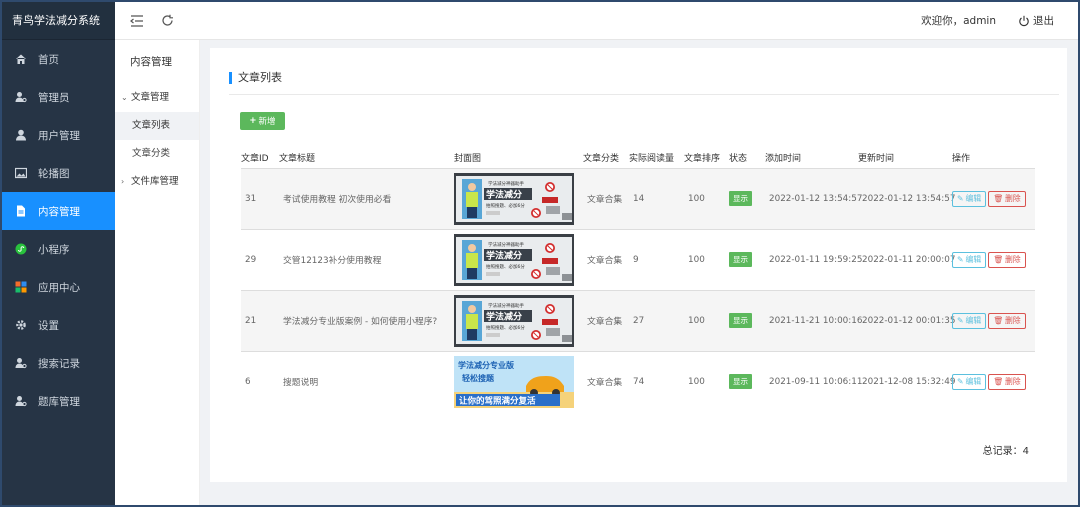 This screenshot has width=1080, height=507. I want to click on refresh-icon, so click(167, 21).